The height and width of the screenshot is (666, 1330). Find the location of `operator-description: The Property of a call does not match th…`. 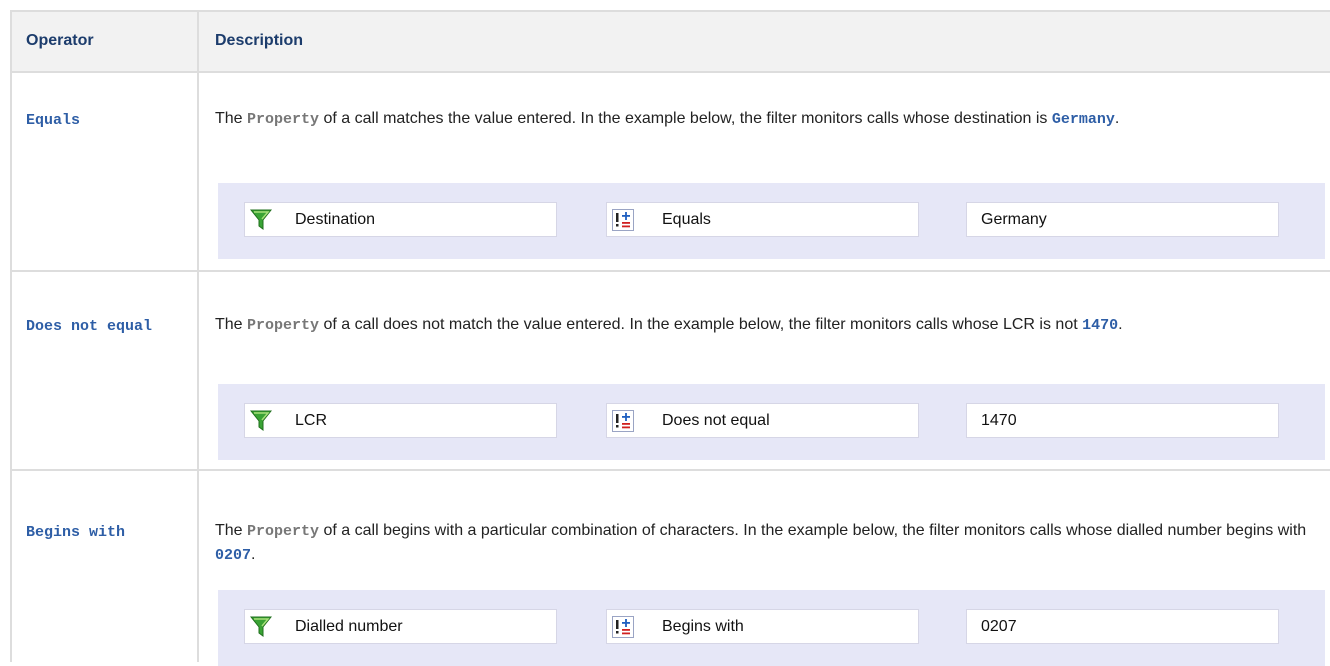

operator-description: The Property of a call does not match th… is located at coordinates (770, 325).